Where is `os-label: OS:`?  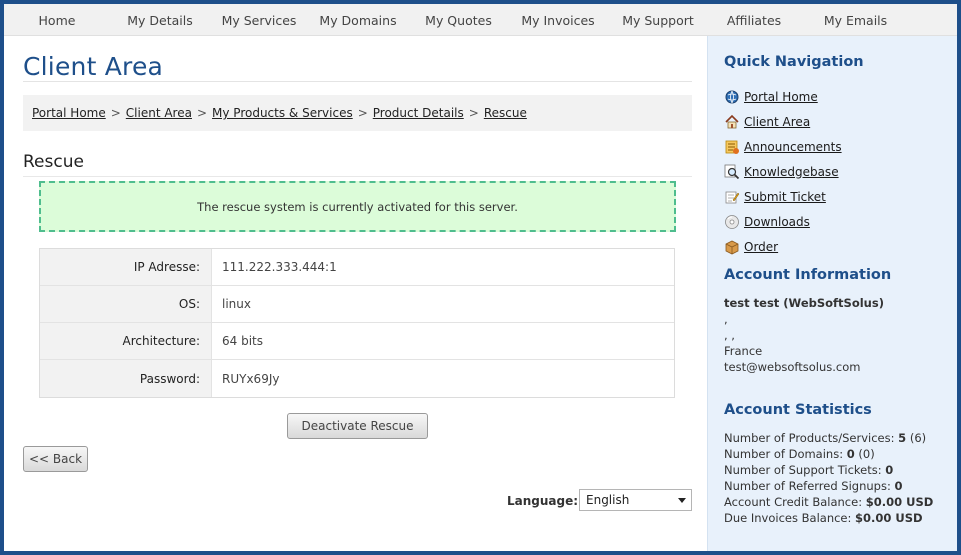 os-label: OS: is located at coordinates (126, 304).